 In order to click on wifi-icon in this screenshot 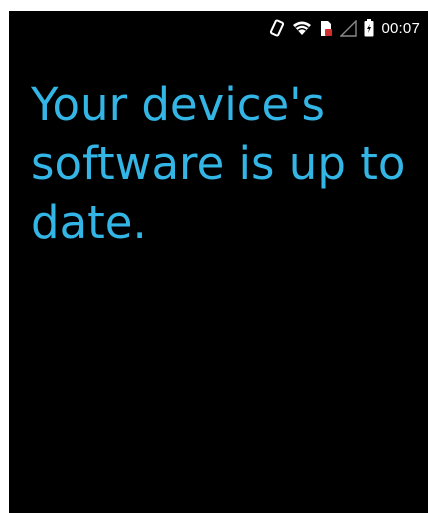, I will do `click(302, 28)`.